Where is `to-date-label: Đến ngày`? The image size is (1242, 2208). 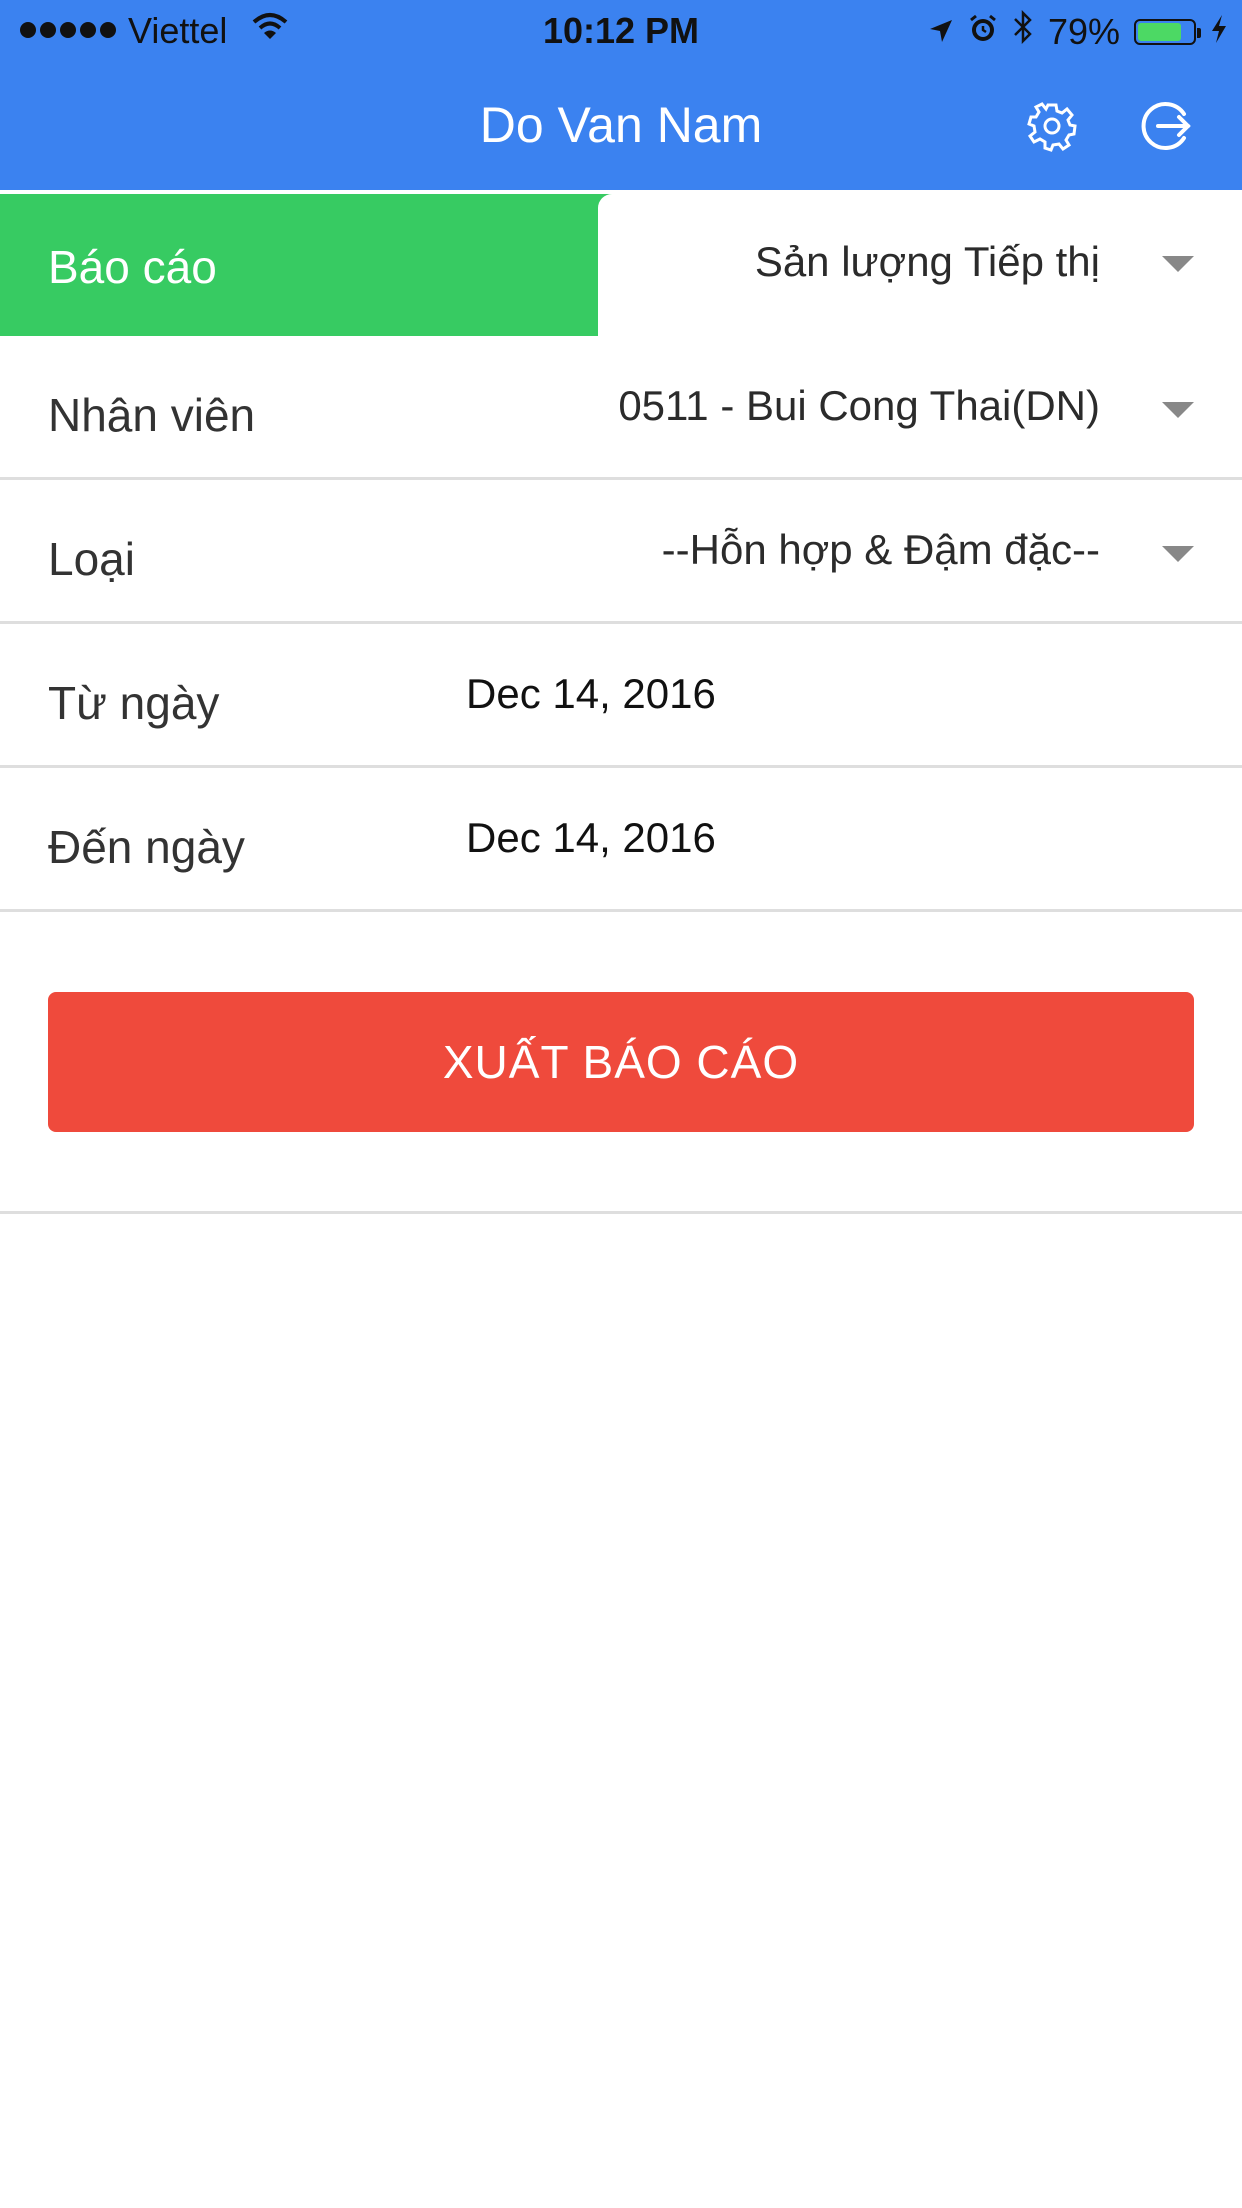 to-date-label: Đến ngày is located at coordinates (146, 847).